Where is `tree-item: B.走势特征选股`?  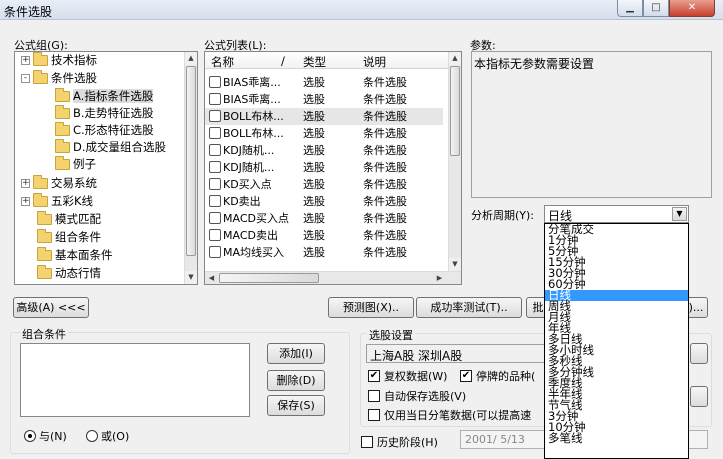 tree-item: B.走势特征选股 is located at coordinates (104, 113).